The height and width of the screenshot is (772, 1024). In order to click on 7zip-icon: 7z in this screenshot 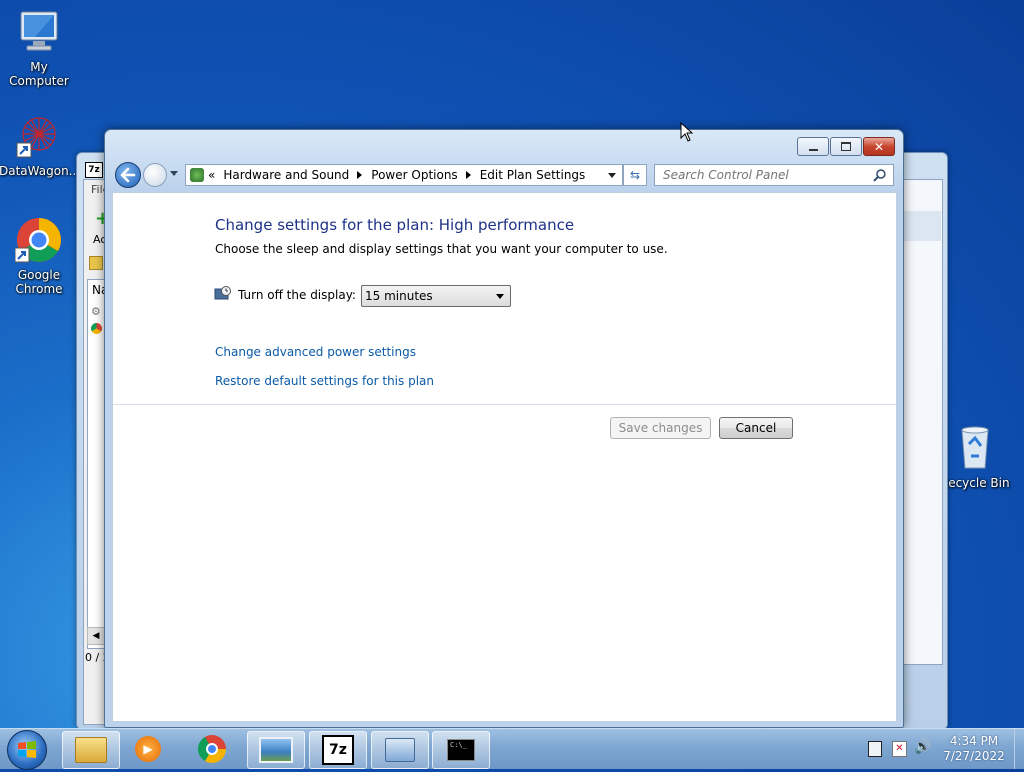, I will do `click(338, 750)`.